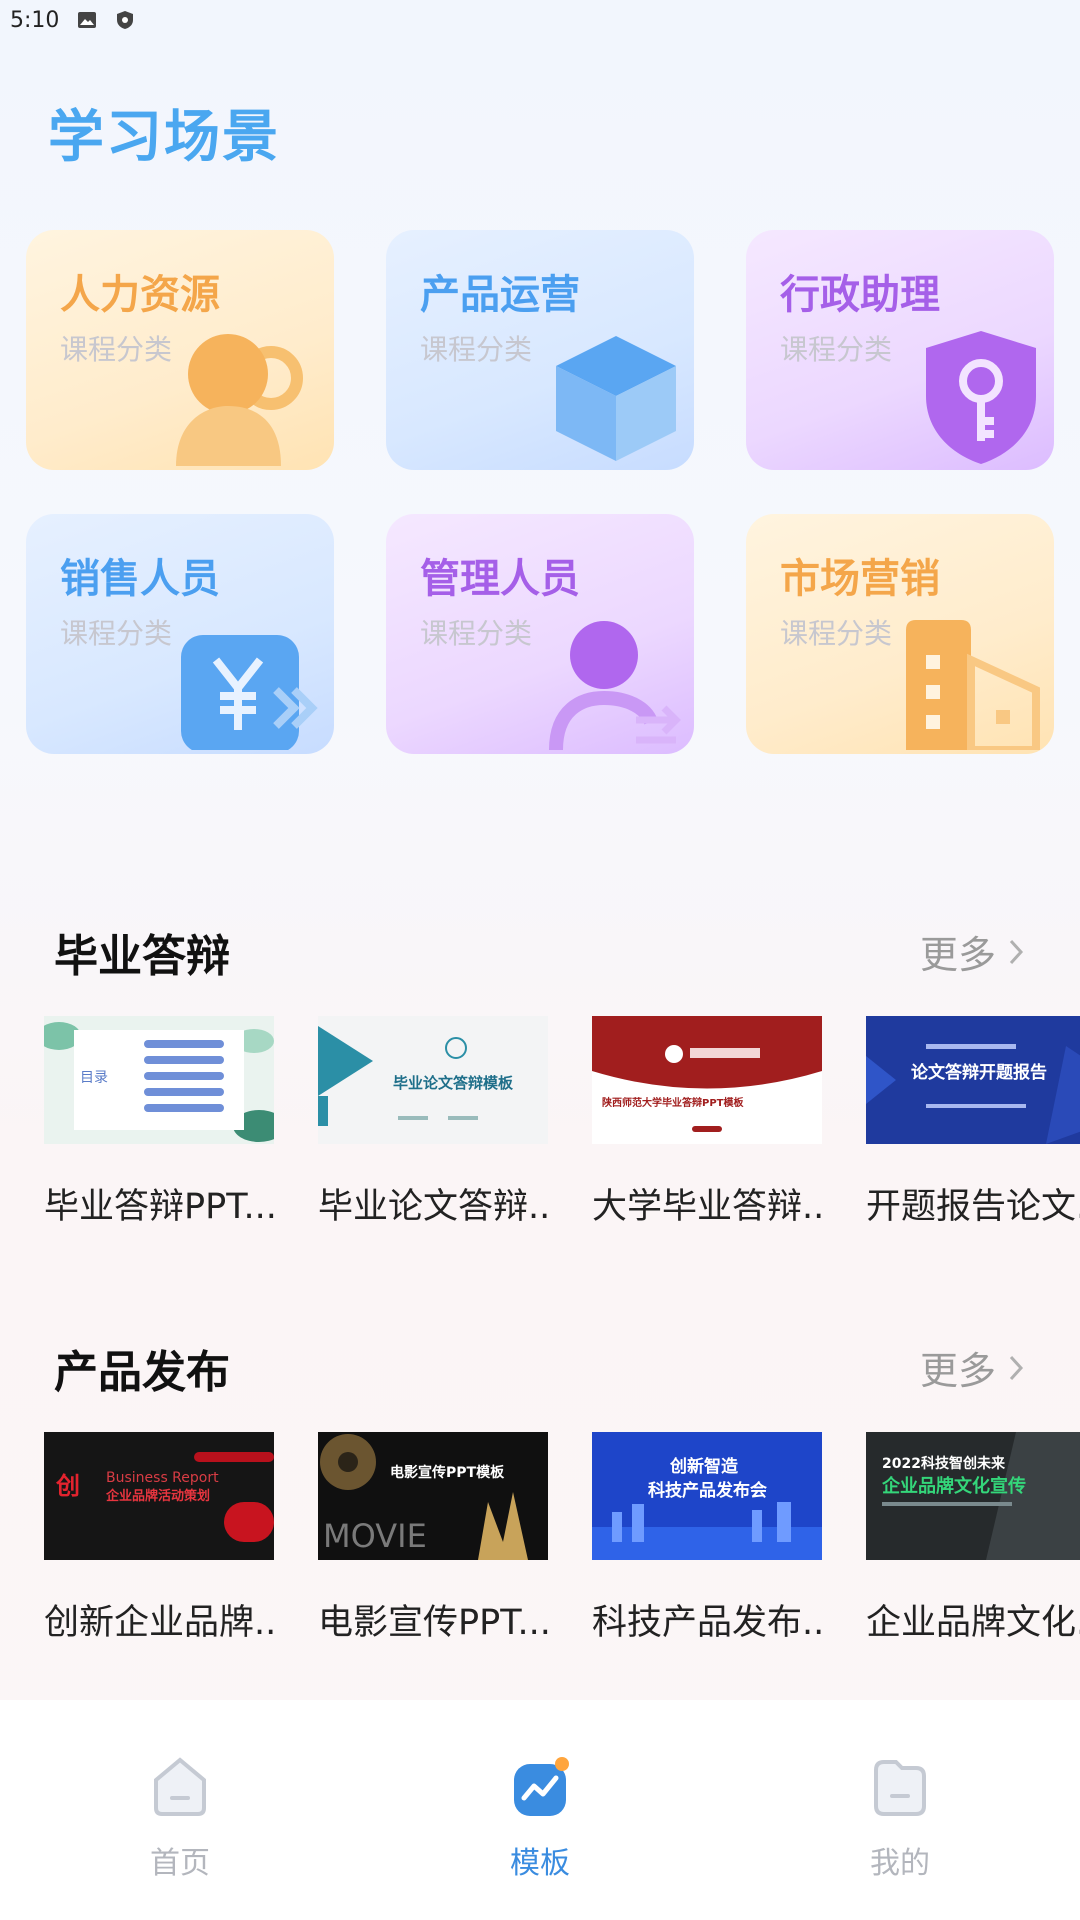 This screenshot has height=1920, width=1080. What do you see at coordinates (500, 579) in the screenshot?
I see `category-card-title: 管理人员` at bounding box center [500, 579].